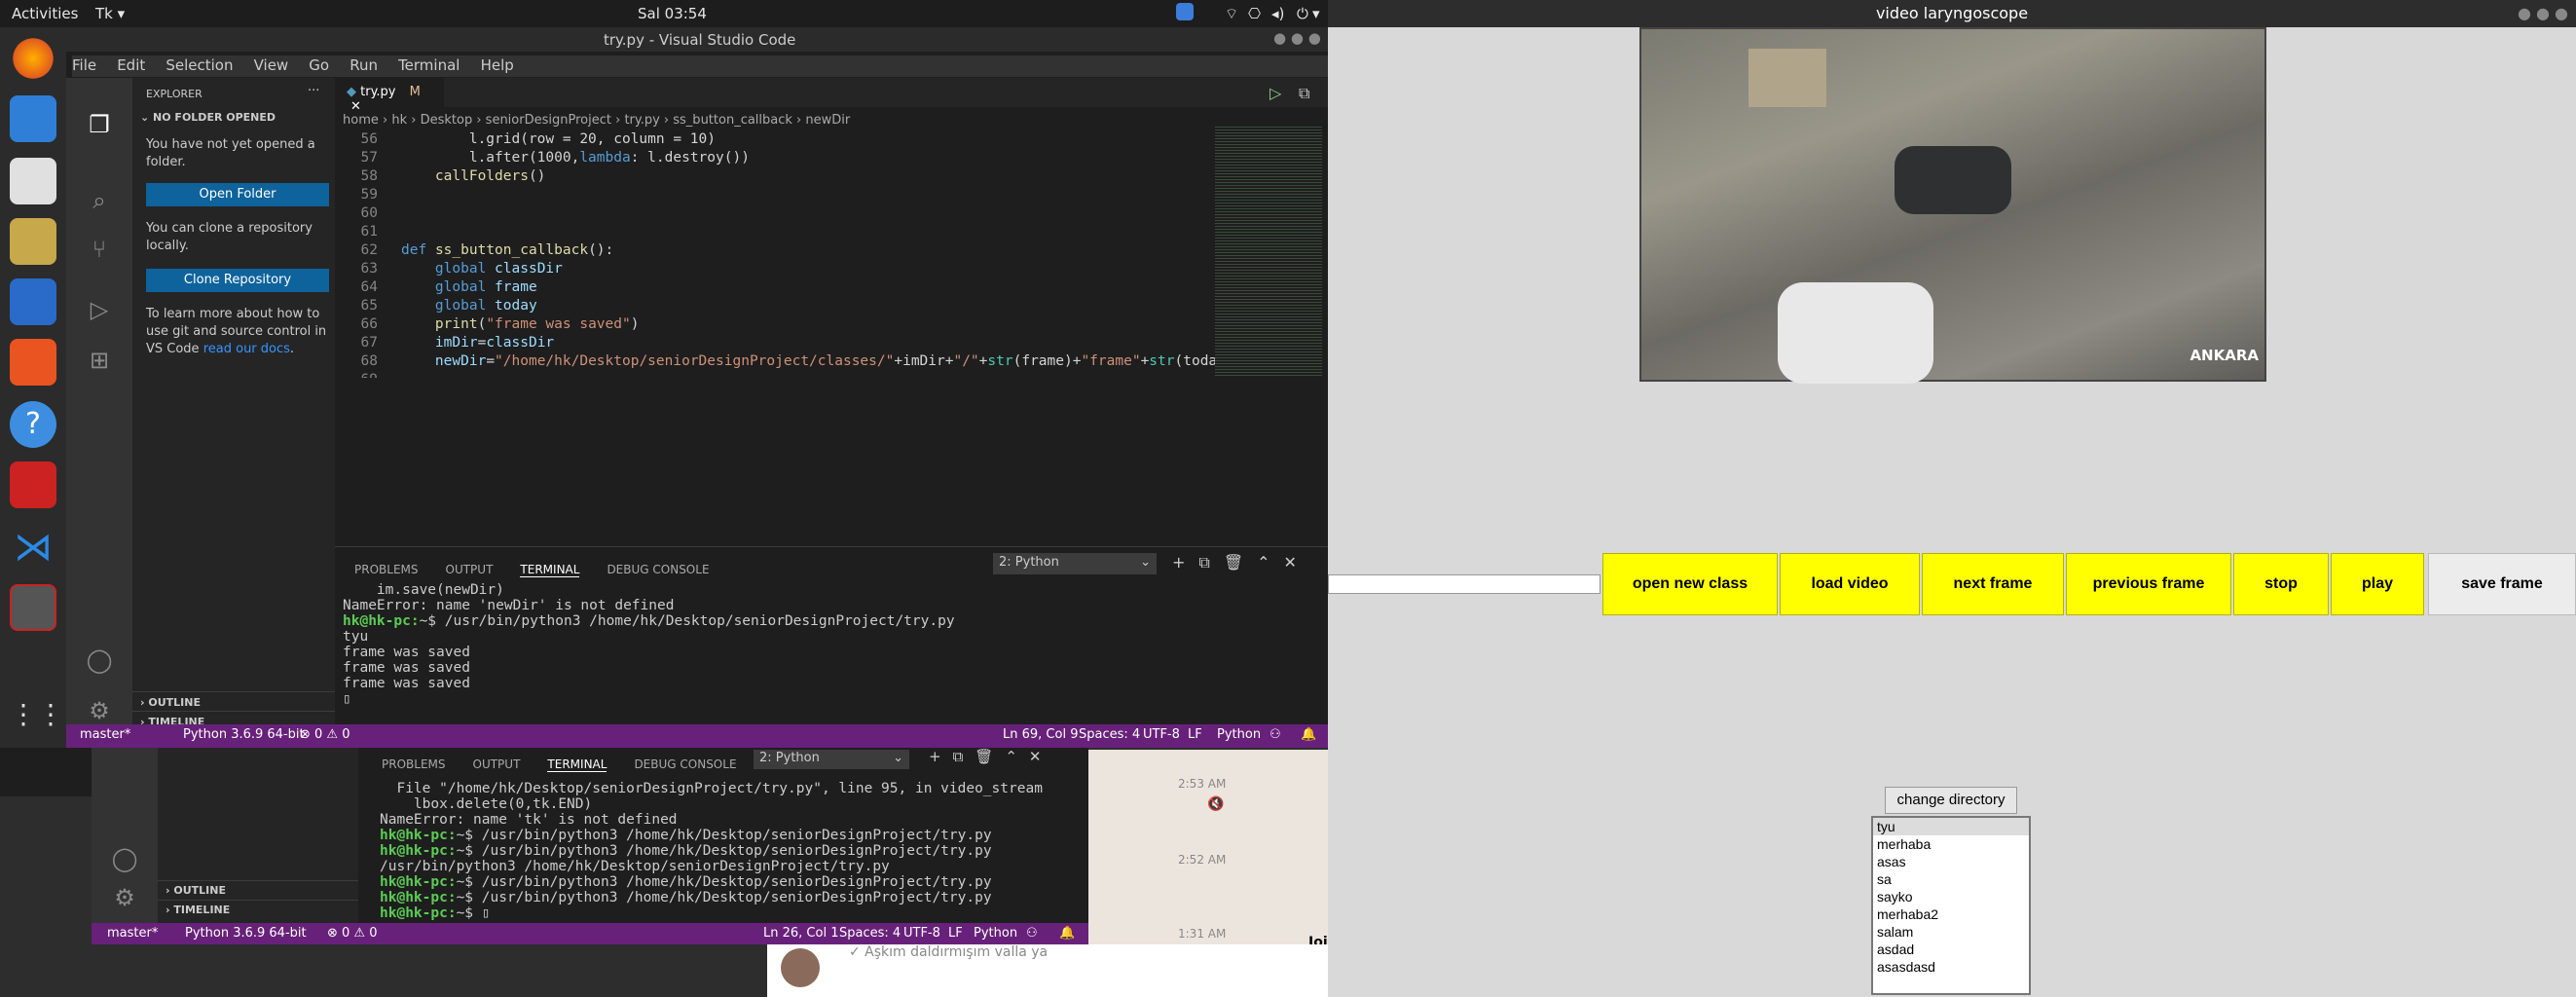  What do you see at coordinates (990, 756) in the screenshot?
I see `panel-actions-2: +⧉🗑⌃✕` at bounding box center [990, 756].